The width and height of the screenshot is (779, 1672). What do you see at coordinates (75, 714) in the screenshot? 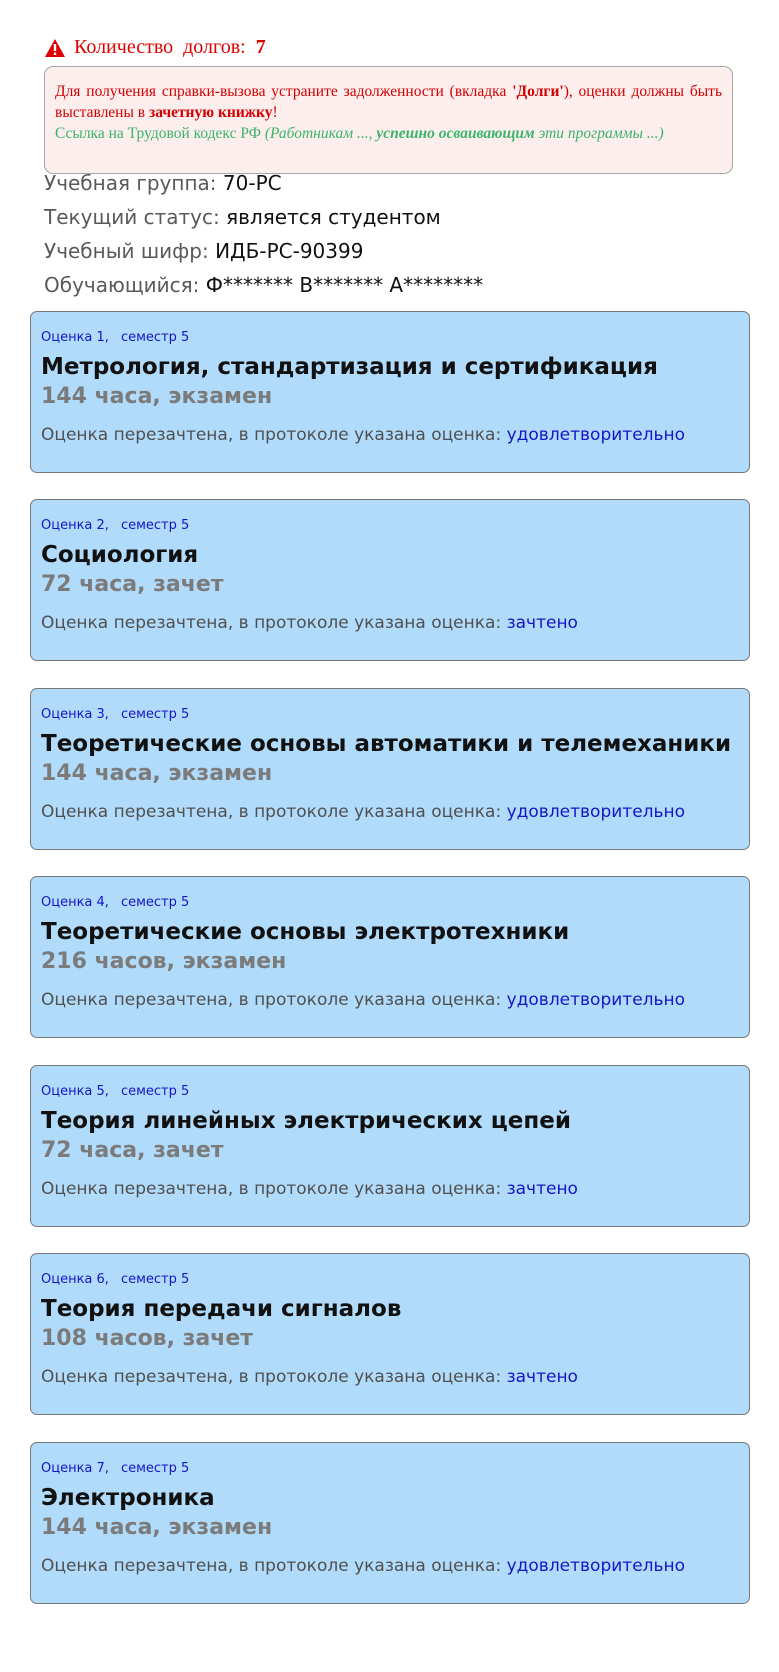
I see `grade-number: Оценка 3,` at bounding box center [75, 714].